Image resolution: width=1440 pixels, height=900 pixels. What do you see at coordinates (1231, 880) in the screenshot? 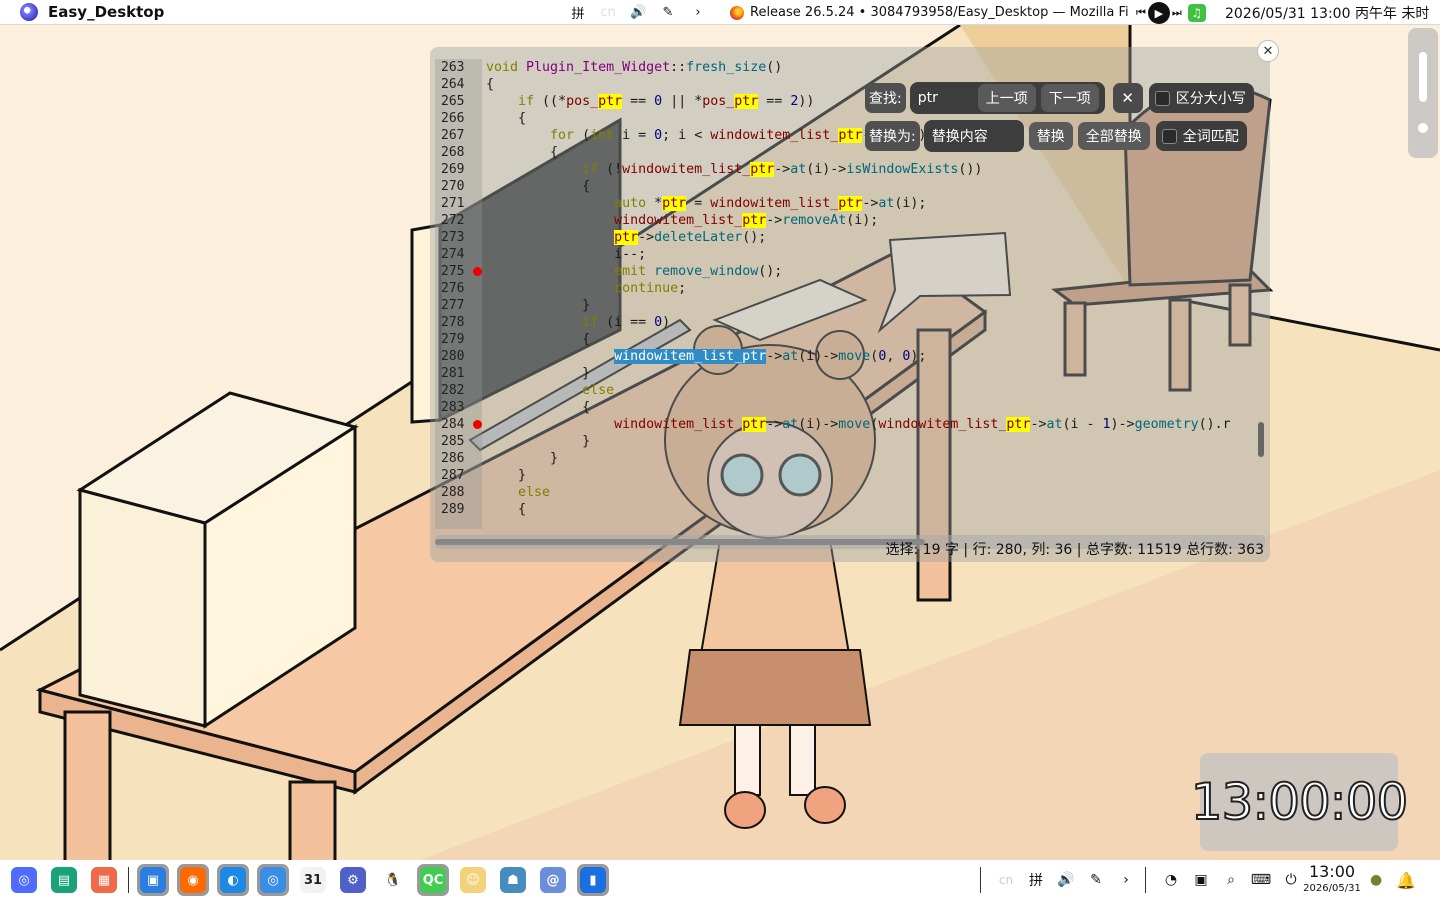
I see `search-icon: ⌕` at bounding box center [1231, 880].